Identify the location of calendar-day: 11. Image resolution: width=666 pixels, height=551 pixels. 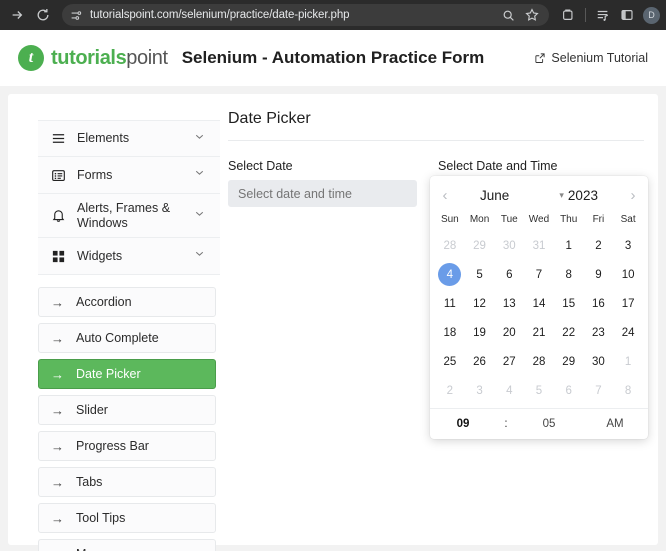
(450, 303).